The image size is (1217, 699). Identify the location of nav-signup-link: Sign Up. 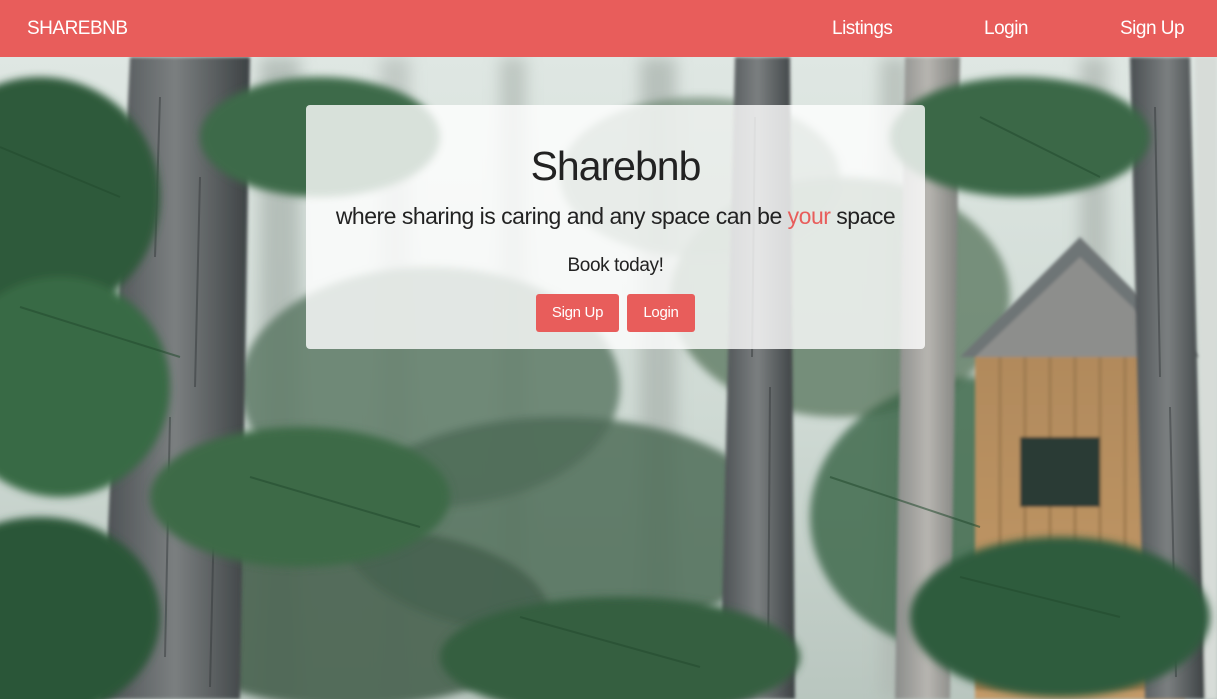
(1152, 28).